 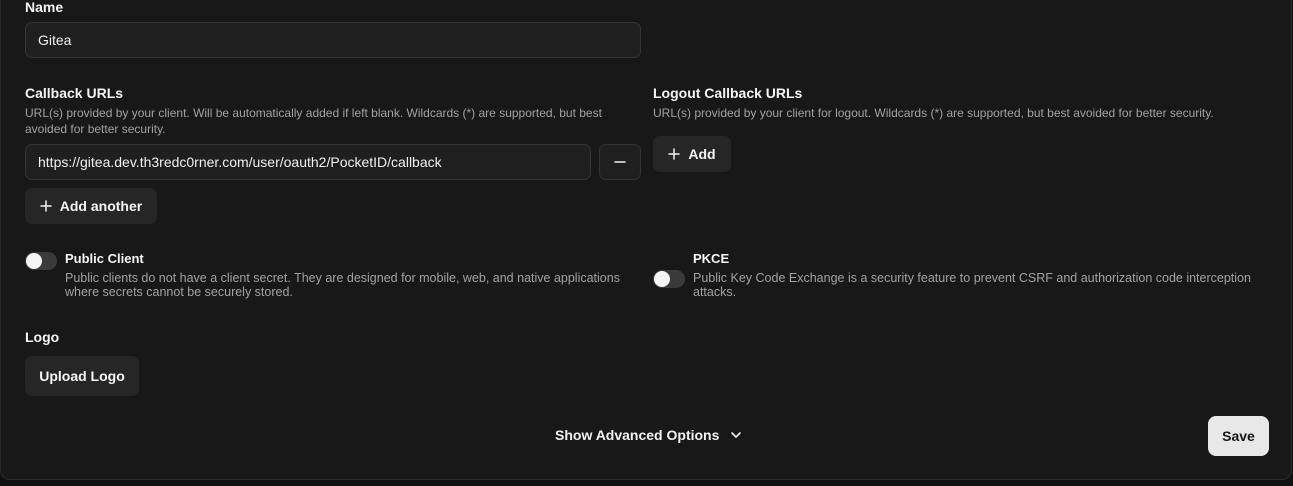 I want to click on pkce-description-line2: attacks., so click(x=715, y=292).